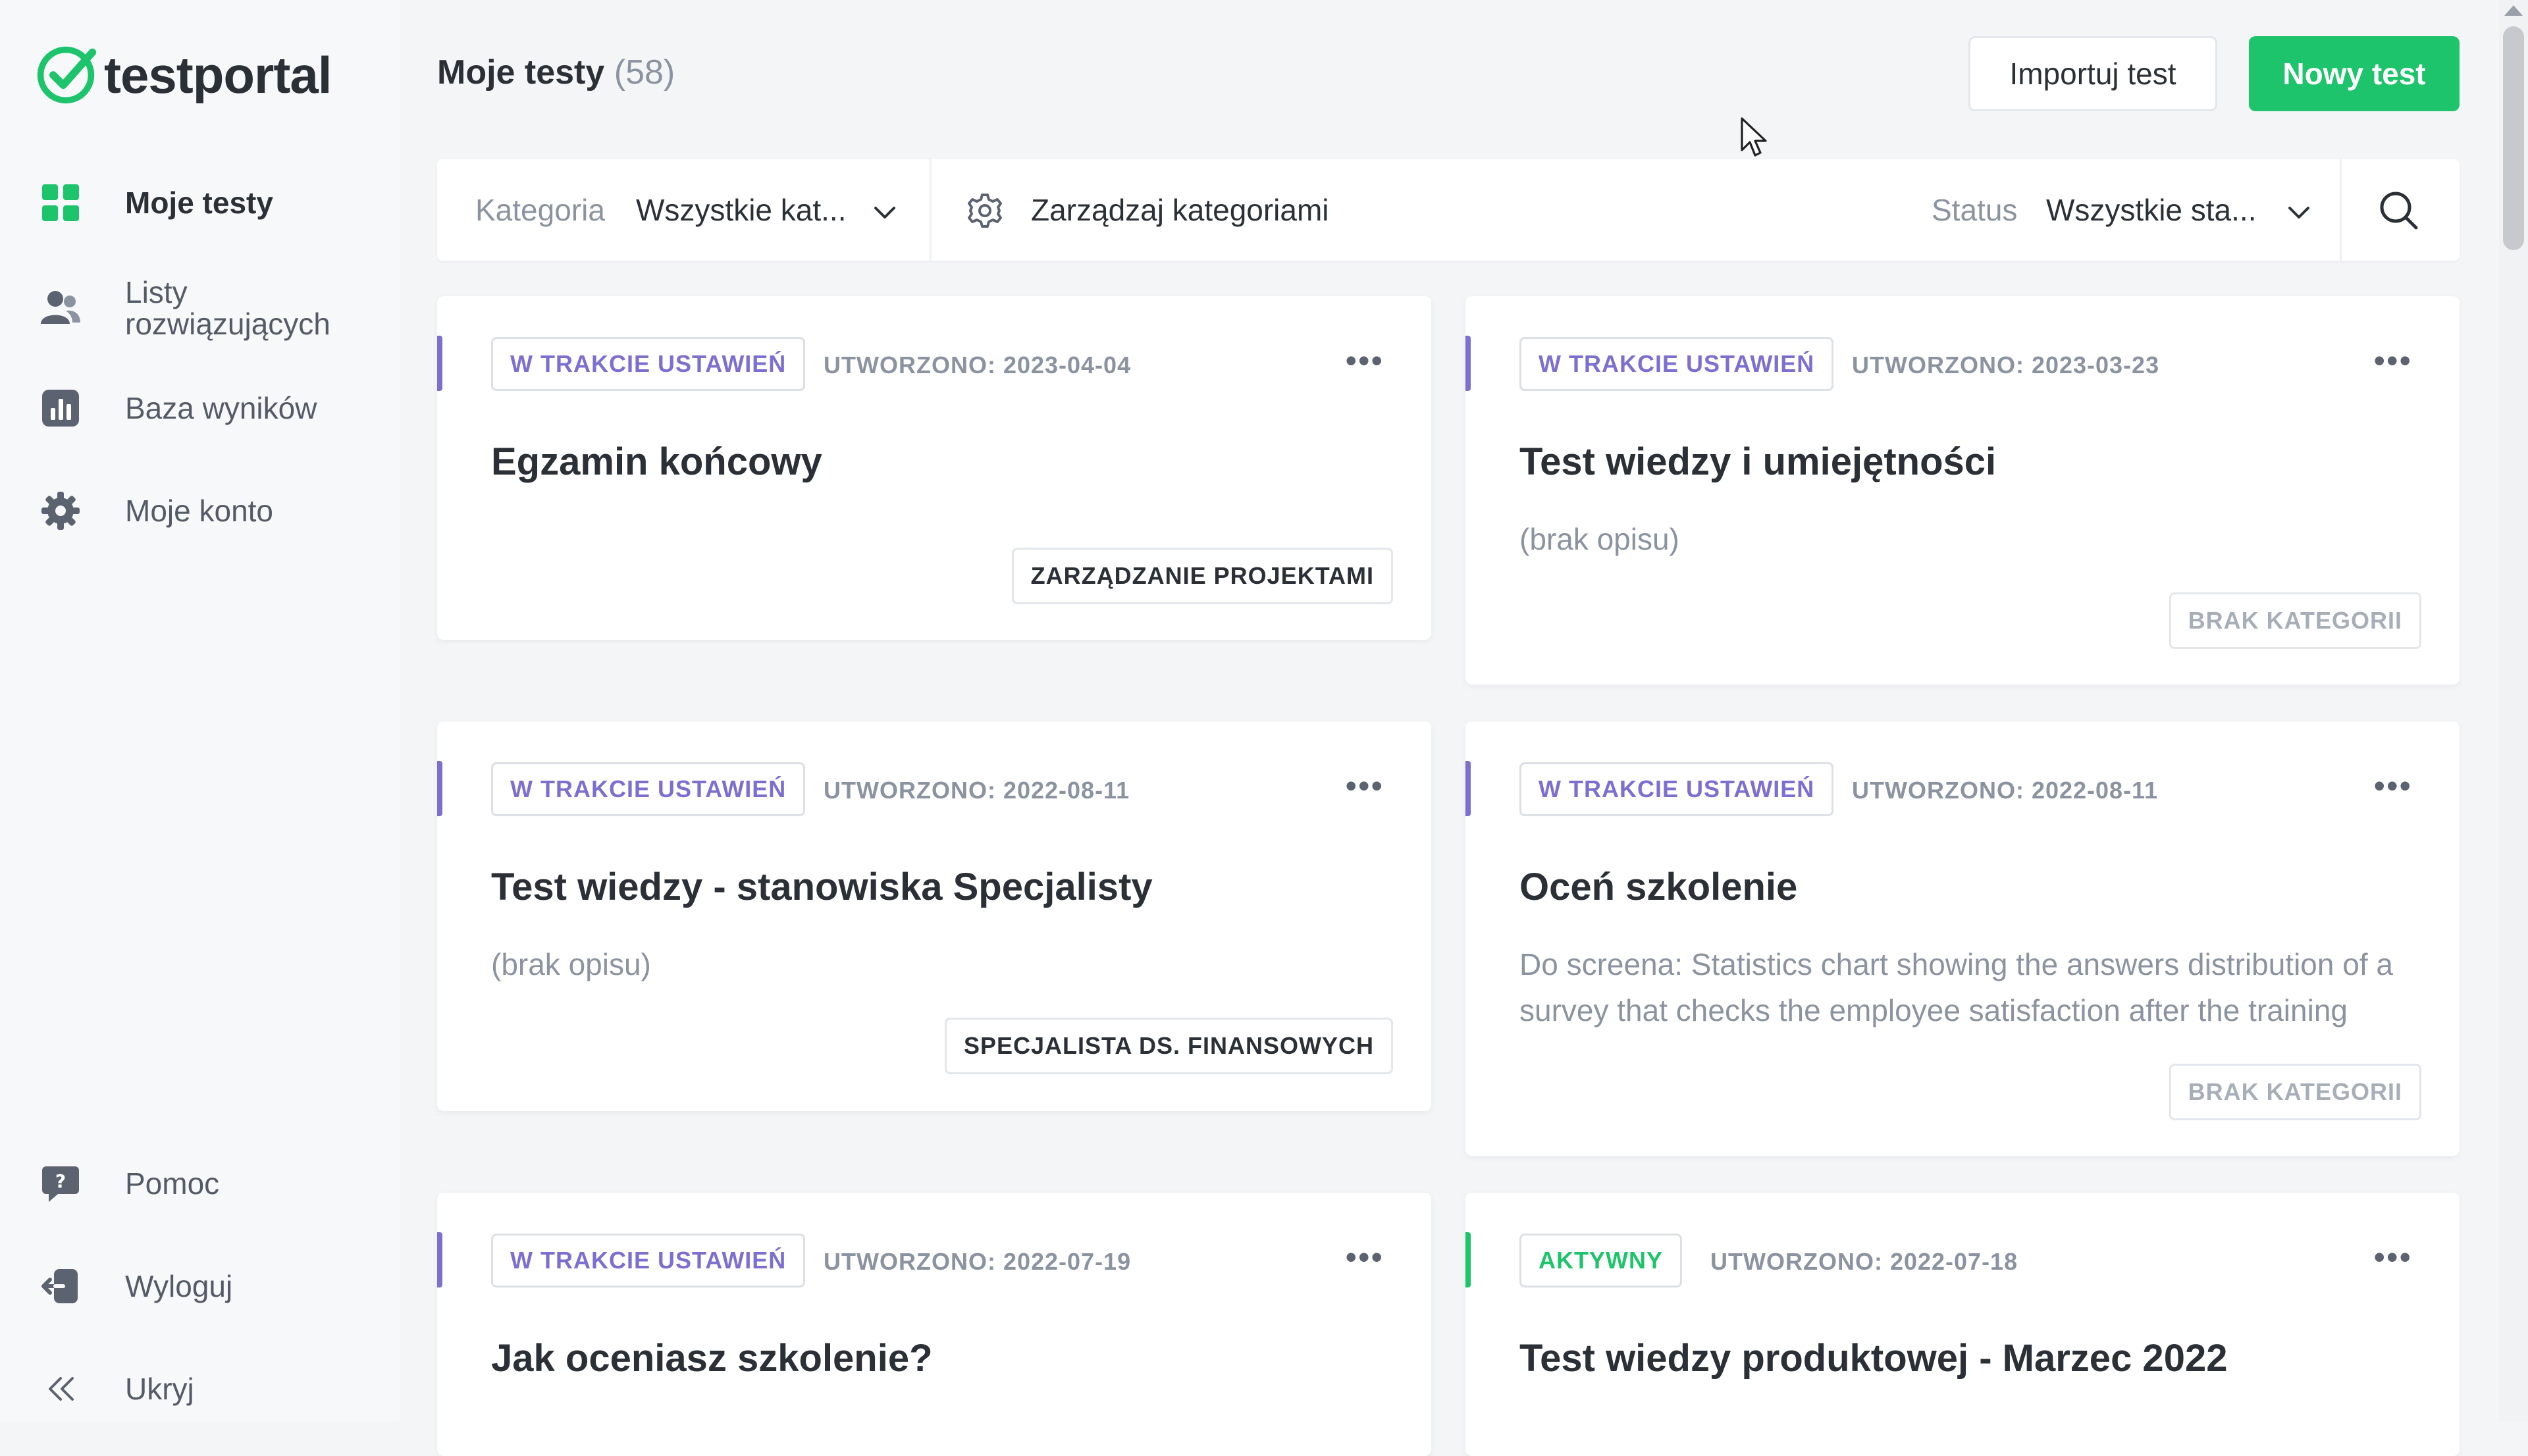  Describe the element at coordinates (61, 1286) in the screenshot. I see `logout-icon` at that location.